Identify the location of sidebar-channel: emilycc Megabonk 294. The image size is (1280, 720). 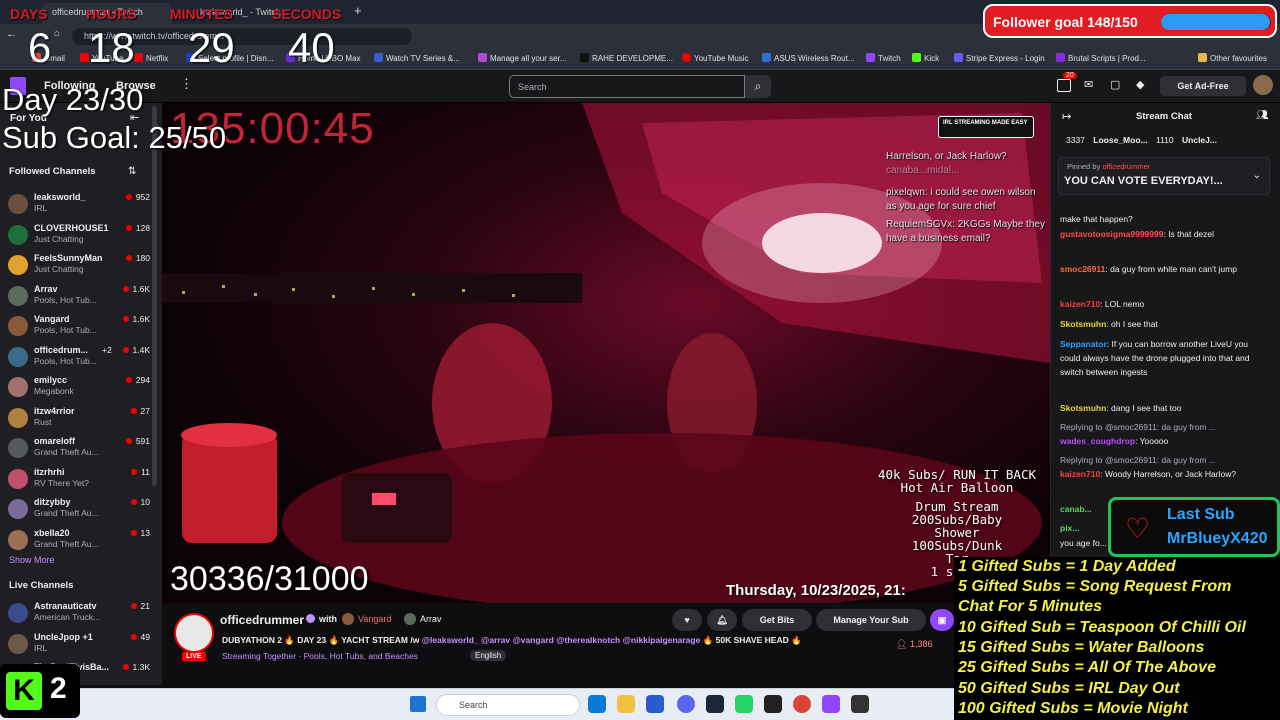
(81, 389).